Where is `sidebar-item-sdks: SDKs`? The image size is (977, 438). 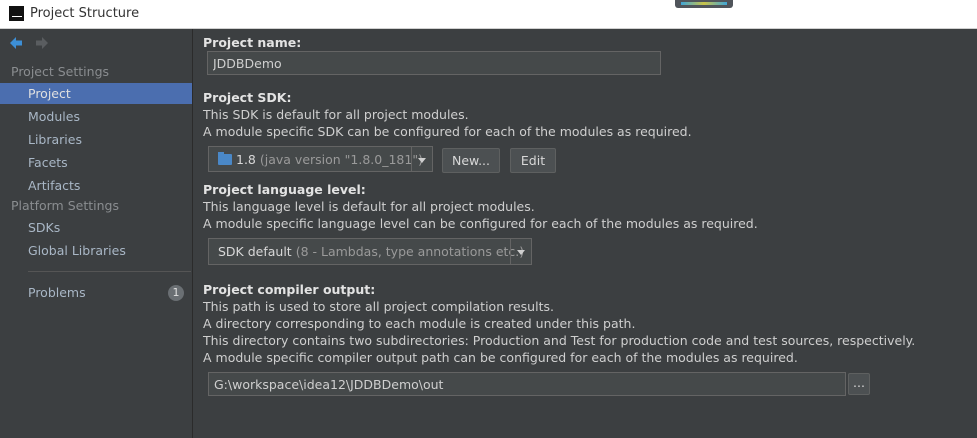
sidebar-item-sdks: SDKs is located at coordinates (96, 227).